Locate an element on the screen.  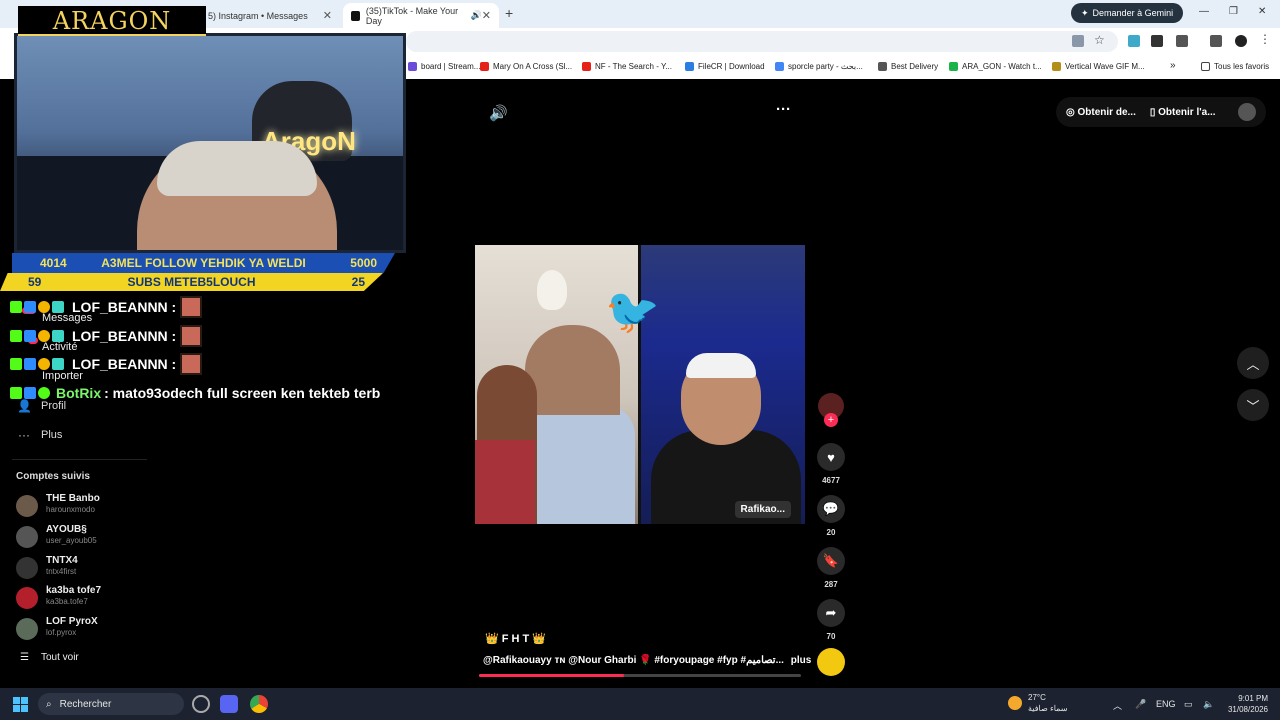
phone-icon: ▯ is located at coordinates (1154, 112).